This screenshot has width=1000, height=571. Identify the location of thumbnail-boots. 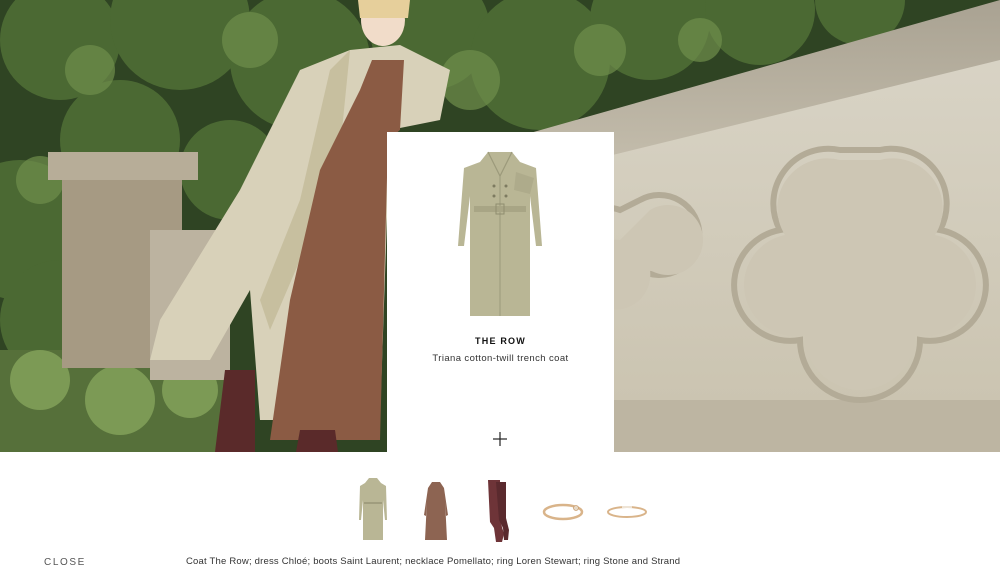
(498, 507).